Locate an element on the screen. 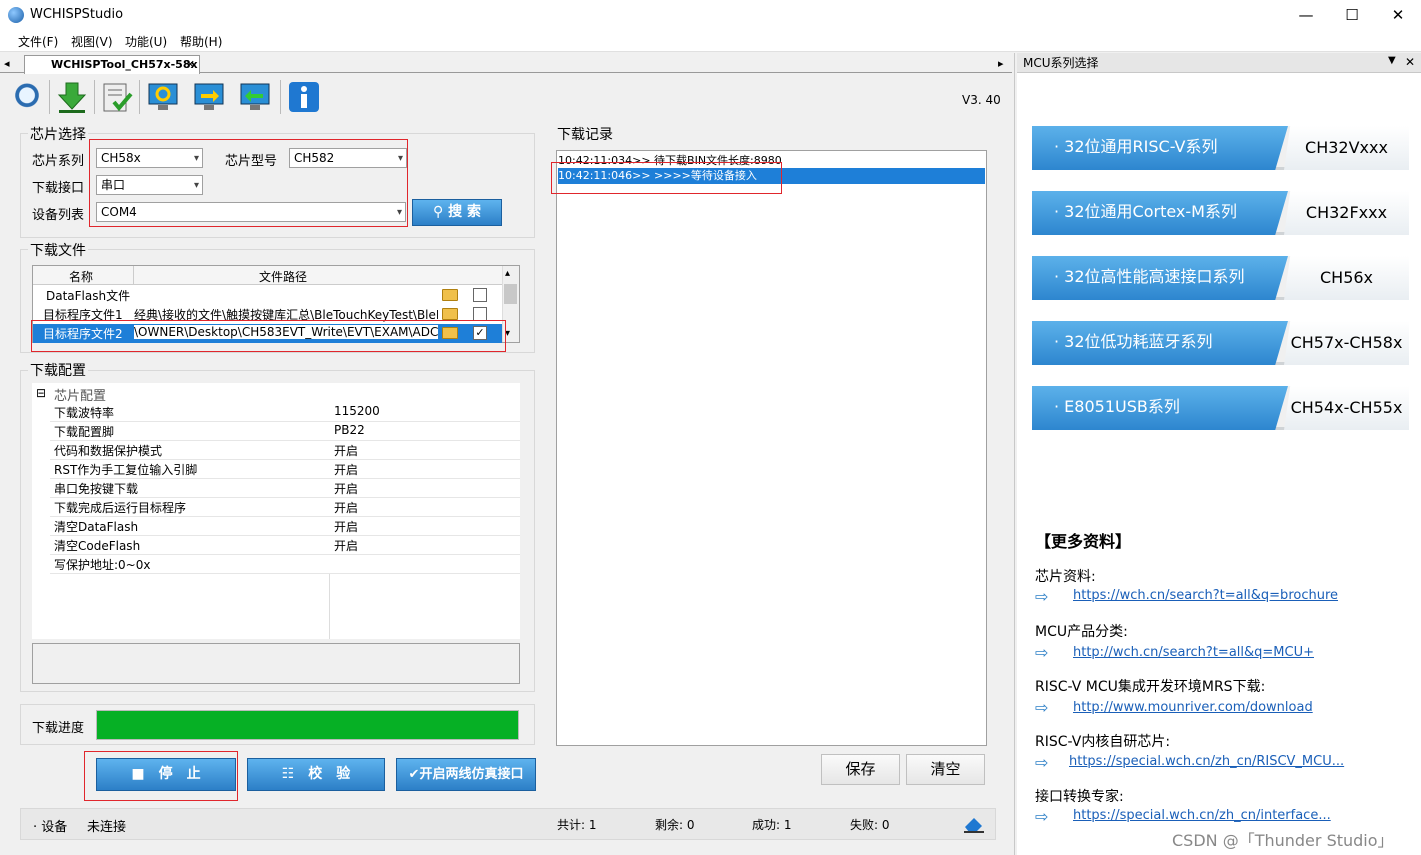 This screenshot has width=1421, height=855. series-e8051usb: · E8051USB系列 CH54x-CH55x is located at coordinates (1220, 408).